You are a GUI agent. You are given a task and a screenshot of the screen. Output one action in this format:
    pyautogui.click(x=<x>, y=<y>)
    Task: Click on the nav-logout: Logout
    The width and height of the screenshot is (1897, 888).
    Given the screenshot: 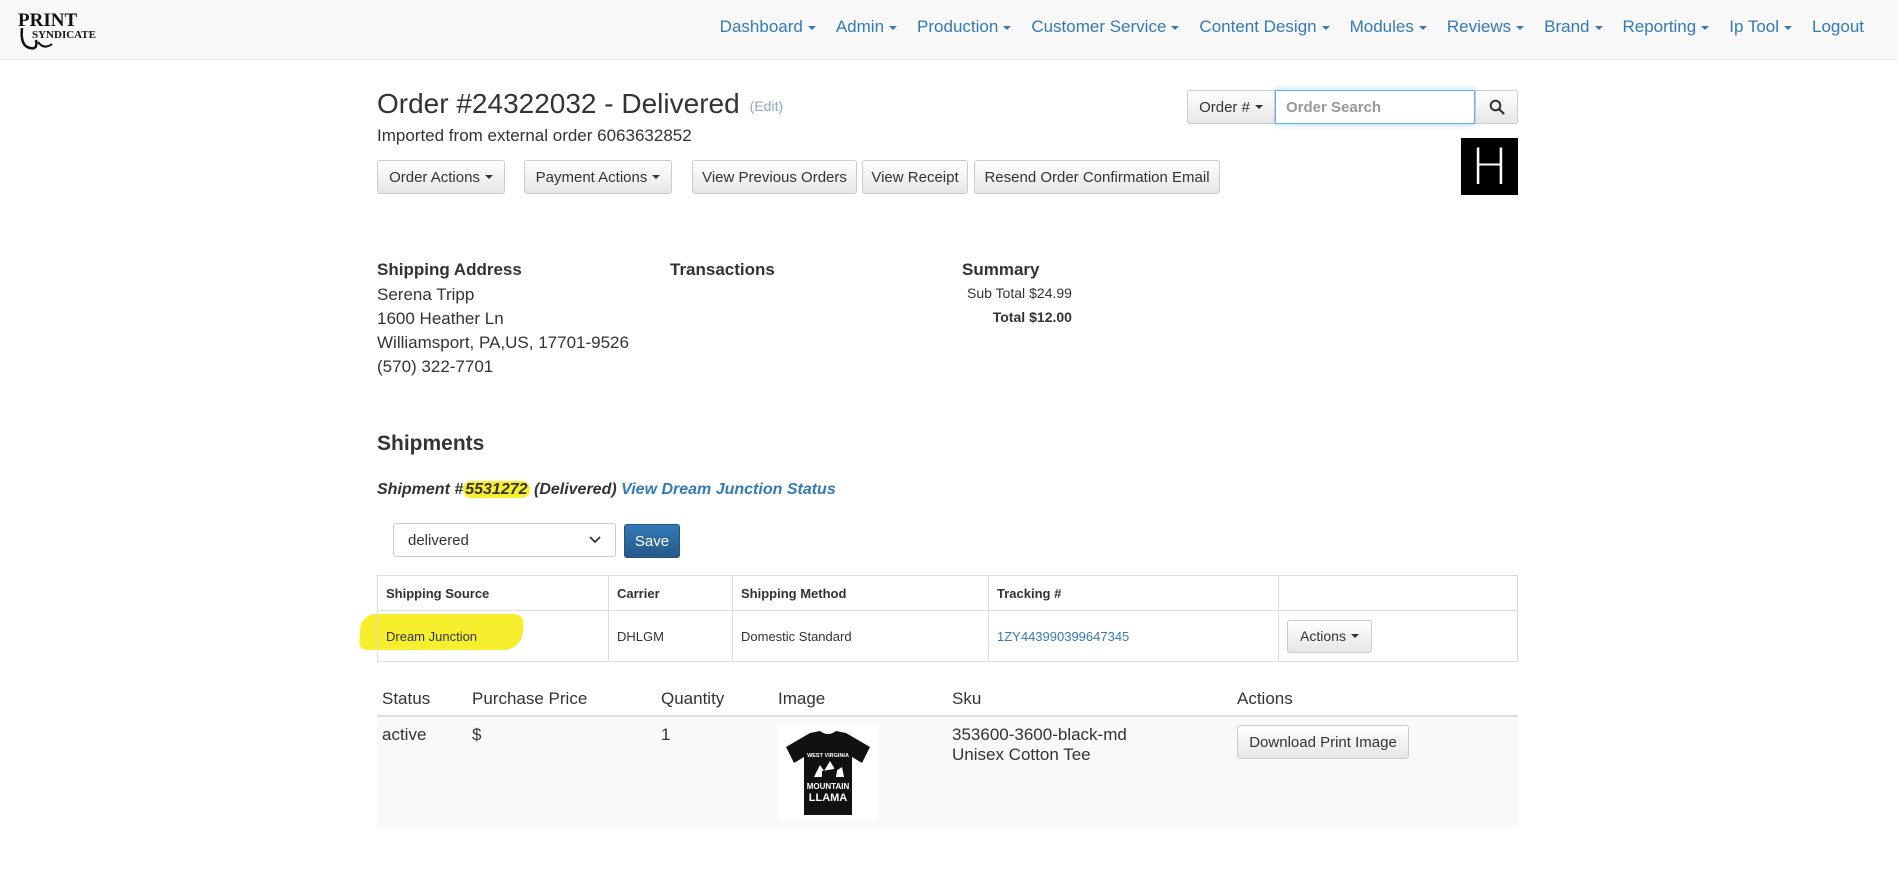 What is the action you would take?
    pyautogui.click(x=1838, y=27)
    